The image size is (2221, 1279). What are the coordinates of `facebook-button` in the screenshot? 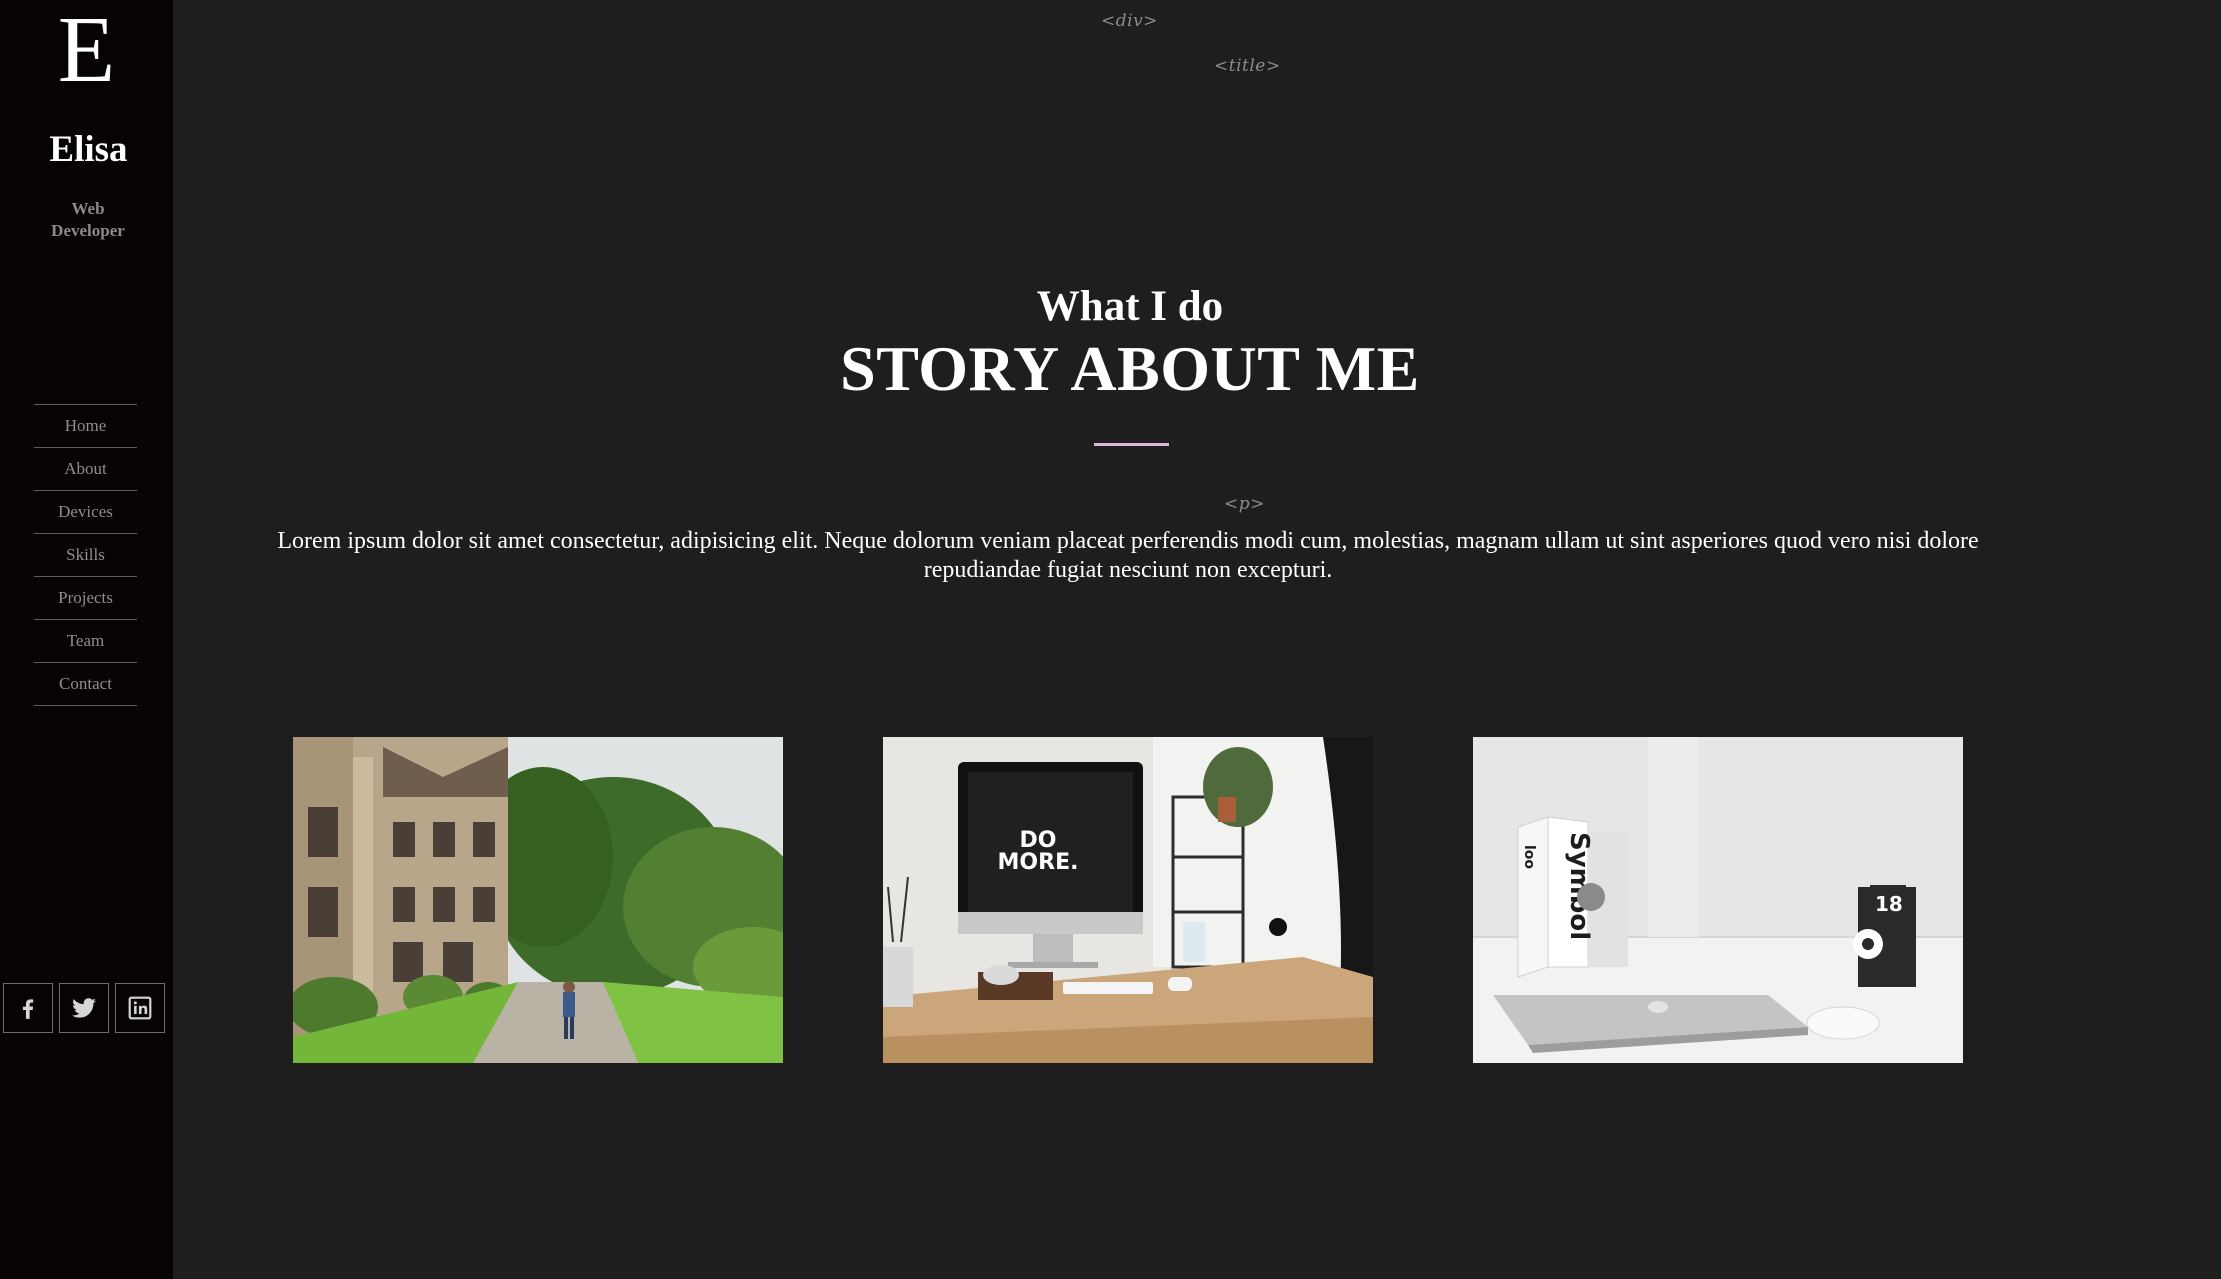 It's located at (28, 1008).